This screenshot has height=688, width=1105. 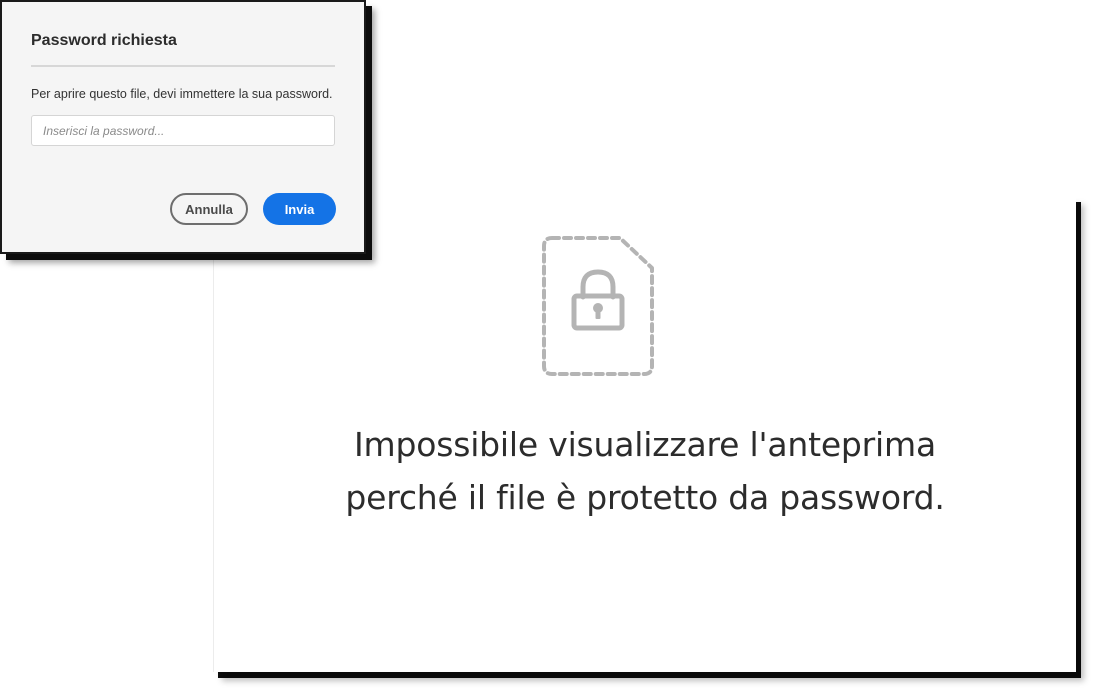 I want to click on password-input, so click(x=183, y=130).